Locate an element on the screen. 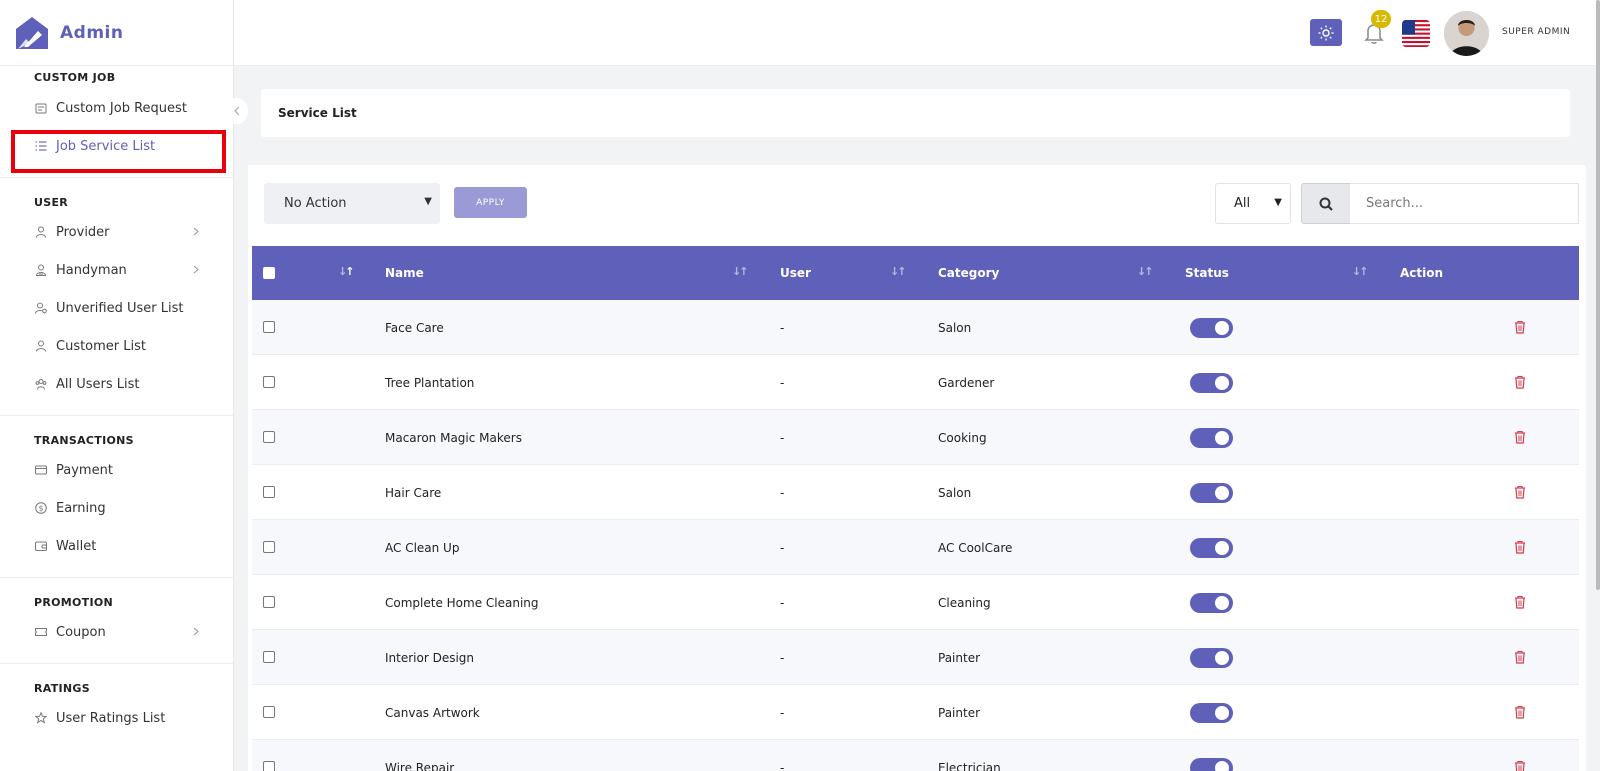  search-input is located at coordinates (1464, 203).